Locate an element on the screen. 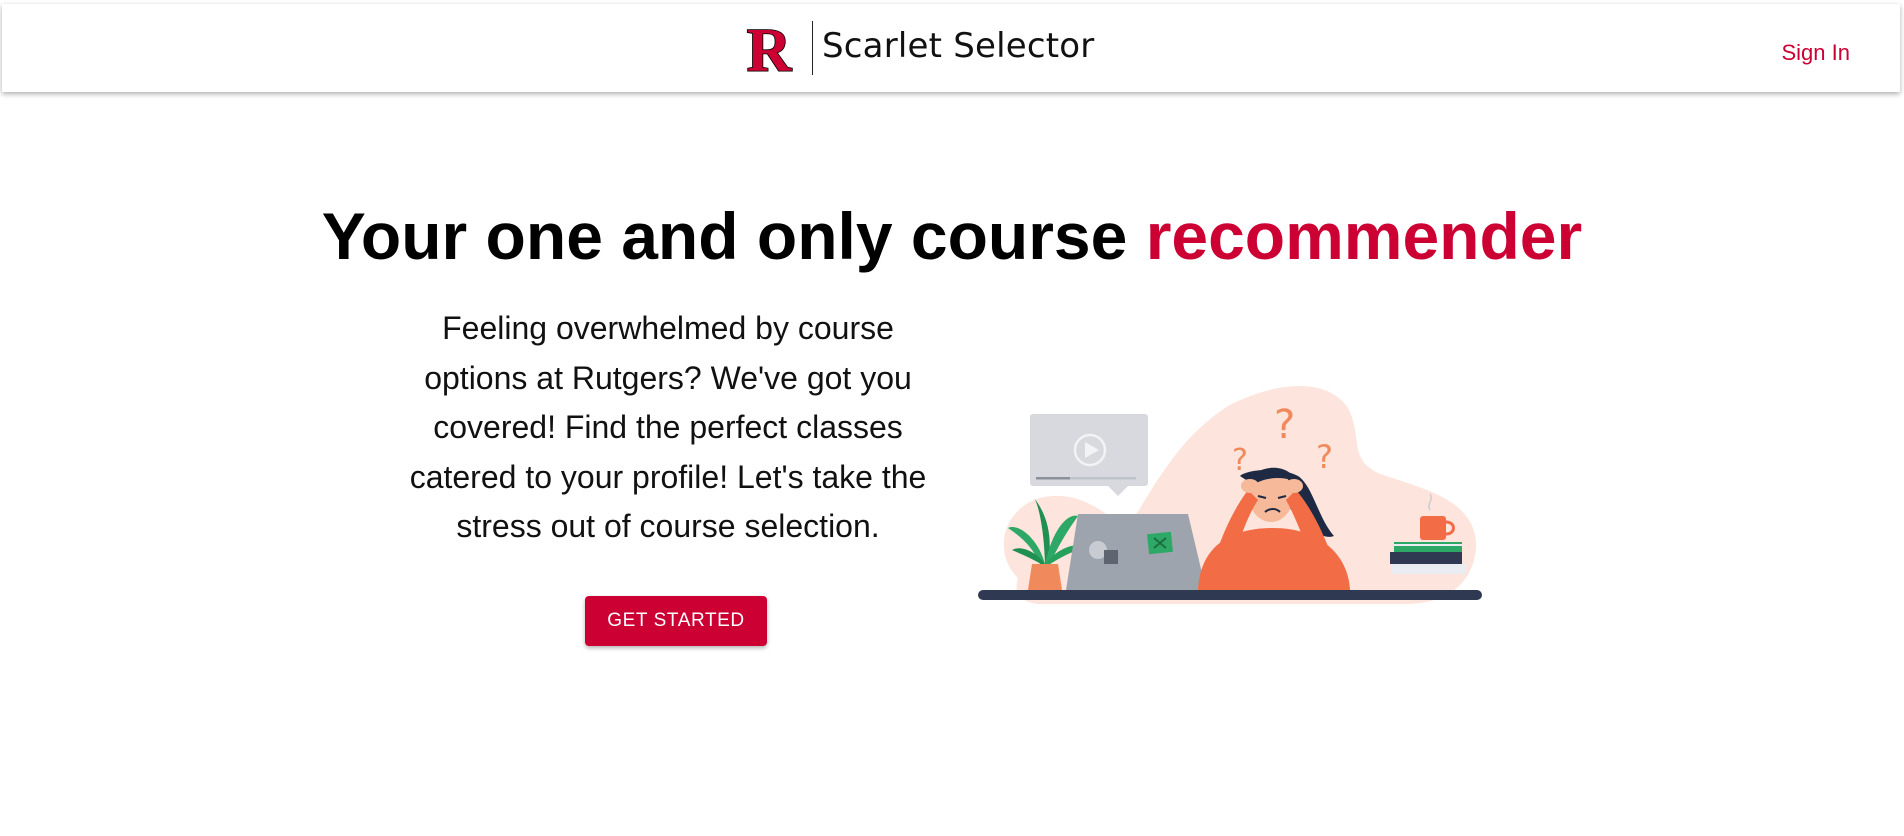 The image size is (1904, 836). hero-title: Your one and only course recommender is located at coordinates (952, 236).